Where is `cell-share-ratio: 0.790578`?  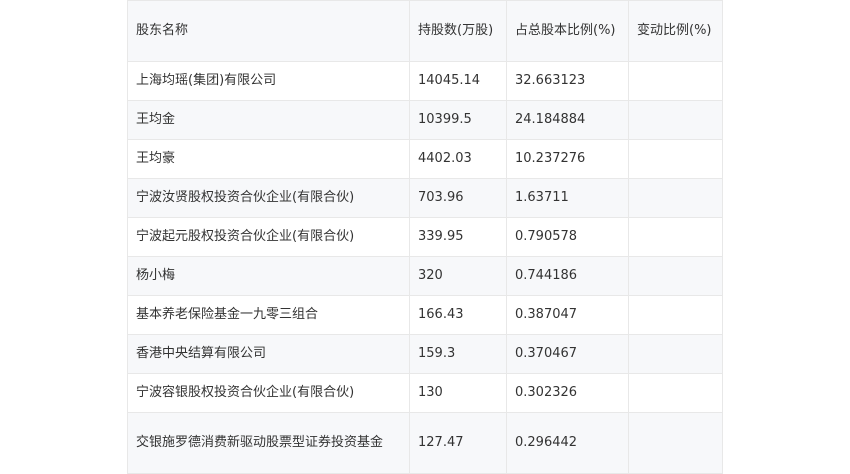
cell-share-ratio: 0.790578 is located at coordinates (567, 237).